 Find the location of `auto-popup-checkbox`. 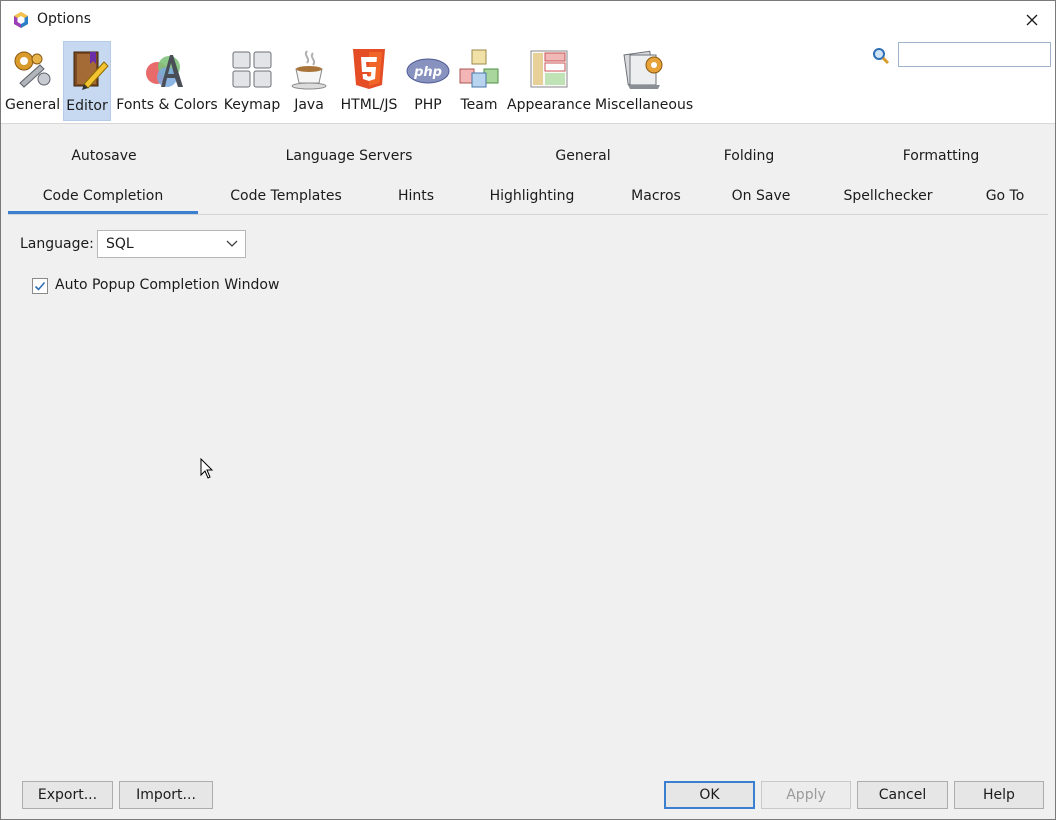

auto-popup-checkbox is located at coordinates (40, 286).